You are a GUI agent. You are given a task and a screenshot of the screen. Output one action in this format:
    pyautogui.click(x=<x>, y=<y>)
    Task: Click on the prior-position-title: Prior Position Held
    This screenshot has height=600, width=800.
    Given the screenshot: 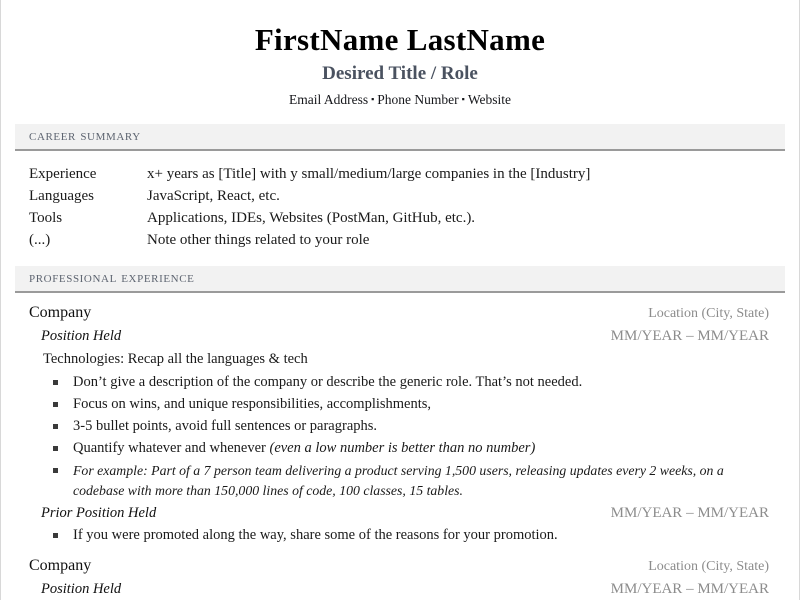 What is the action you would take?
    pyautogui.click(x=99, y=512)
    